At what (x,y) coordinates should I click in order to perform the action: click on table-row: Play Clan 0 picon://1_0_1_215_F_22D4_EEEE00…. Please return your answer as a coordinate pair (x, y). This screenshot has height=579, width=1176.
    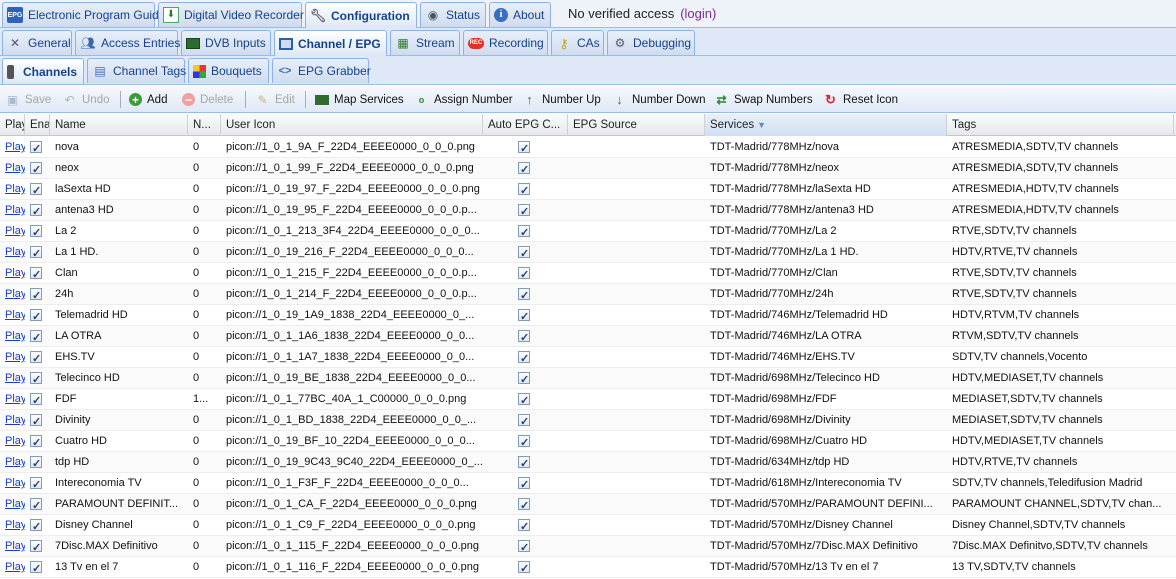
    Looking at the image, I should click on (588, 273).